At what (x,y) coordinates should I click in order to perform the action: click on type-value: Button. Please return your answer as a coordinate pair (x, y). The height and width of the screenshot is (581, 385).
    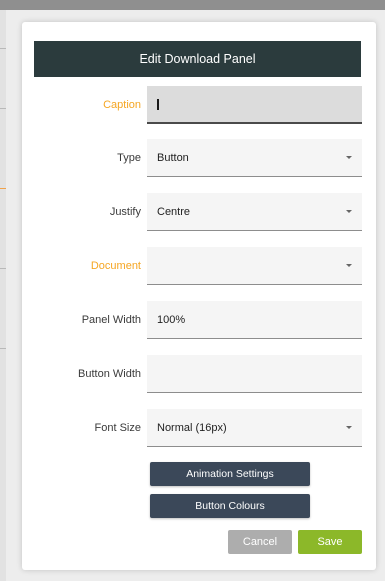
    Looking at the image, I should click on (173, 157).